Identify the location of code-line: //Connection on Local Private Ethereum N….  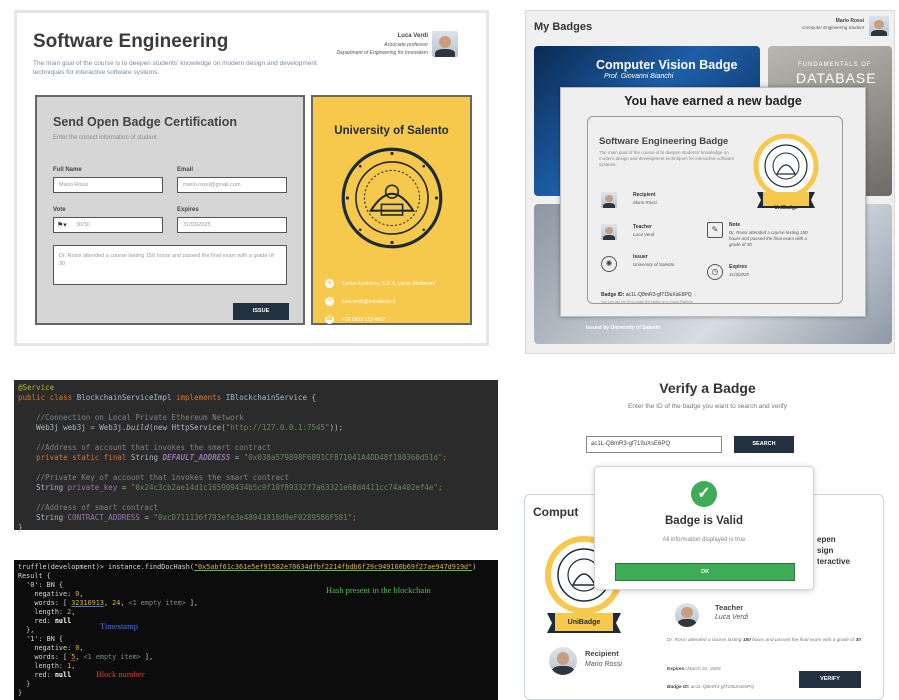
(140, 417).